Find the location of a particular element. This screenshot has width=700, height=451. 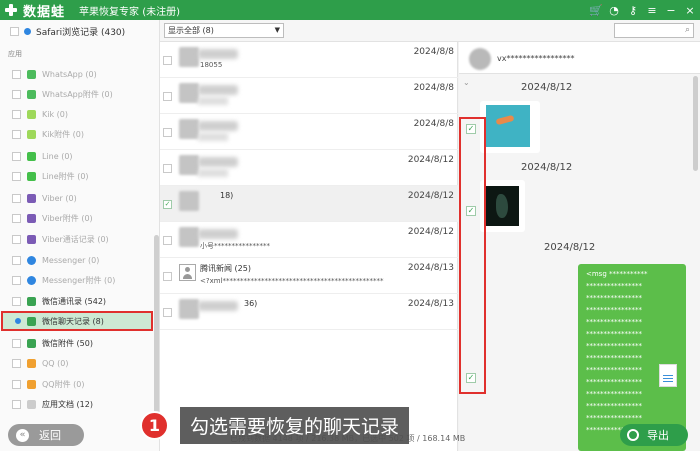

sidebar-item-wechat-attachments: 微信附件 (50) is located at coordinates (77, 343).